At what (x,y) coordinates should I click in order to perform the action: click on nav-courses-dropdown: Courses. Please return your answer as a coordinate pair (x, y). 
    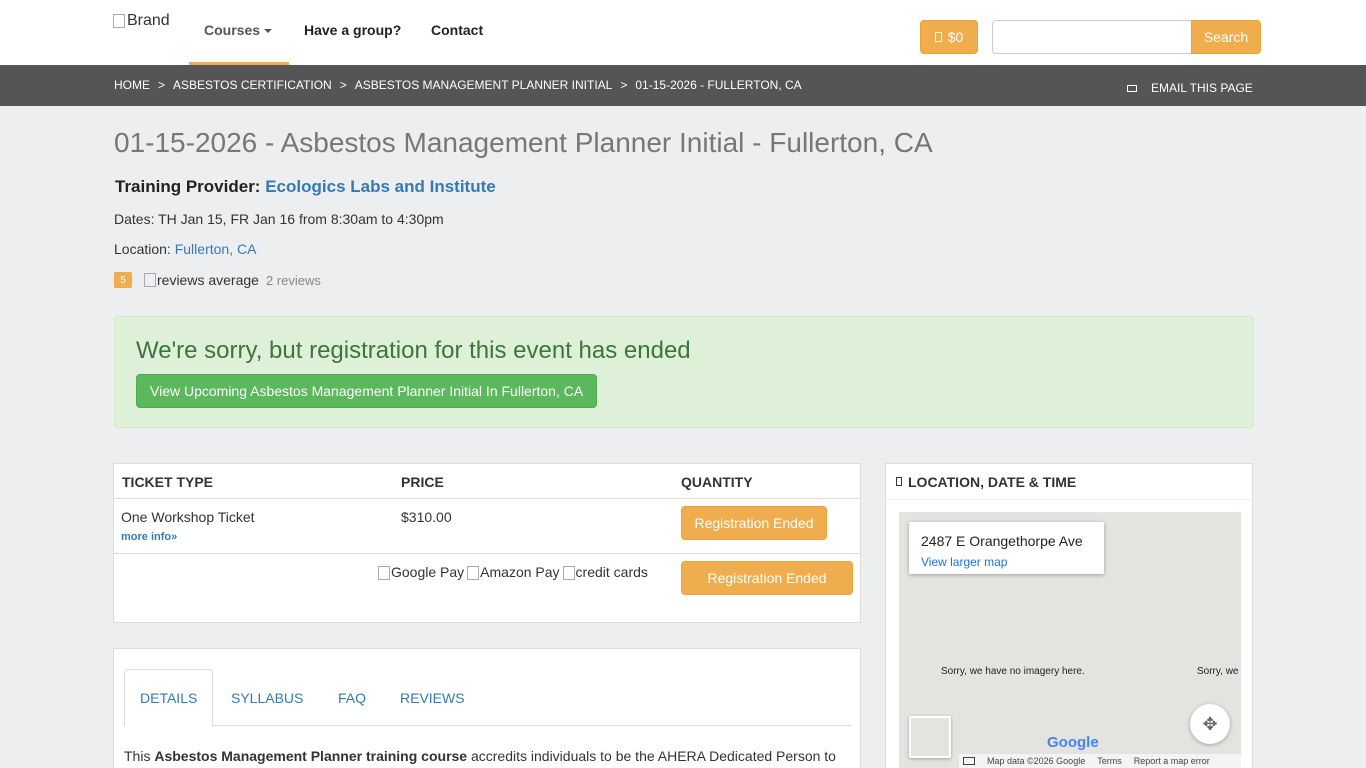
    Looking at the image, I should click on (238, 30).